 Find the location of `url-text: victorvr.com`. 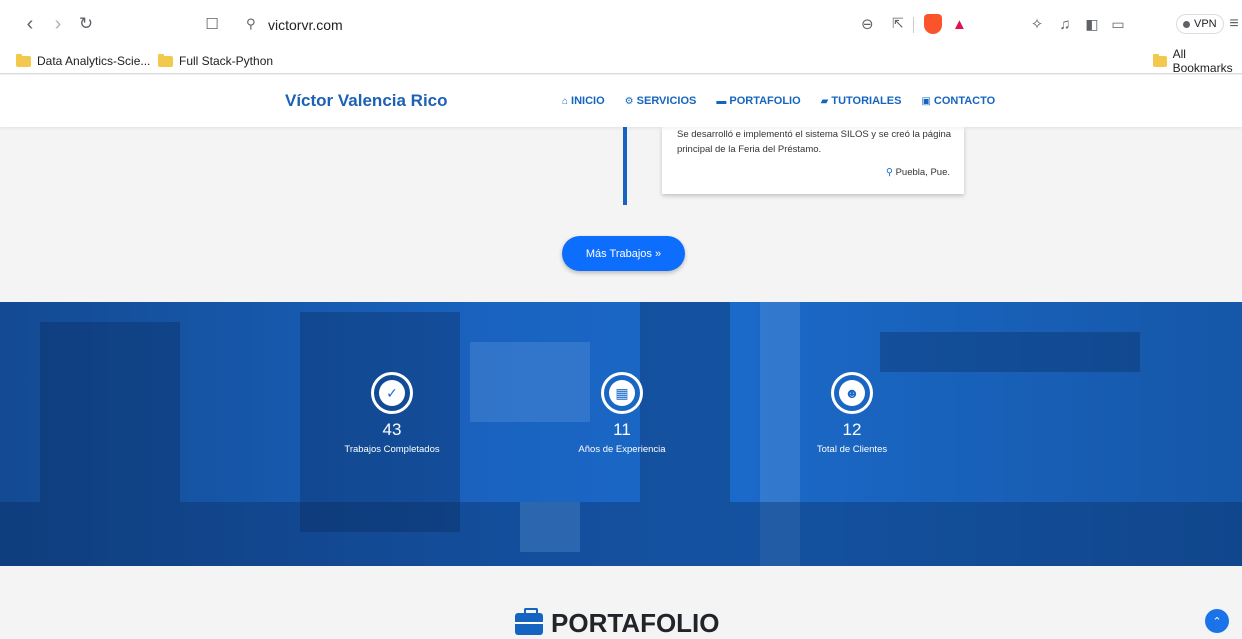

url-text: victorvr.com is located at coordinates (305, 25).